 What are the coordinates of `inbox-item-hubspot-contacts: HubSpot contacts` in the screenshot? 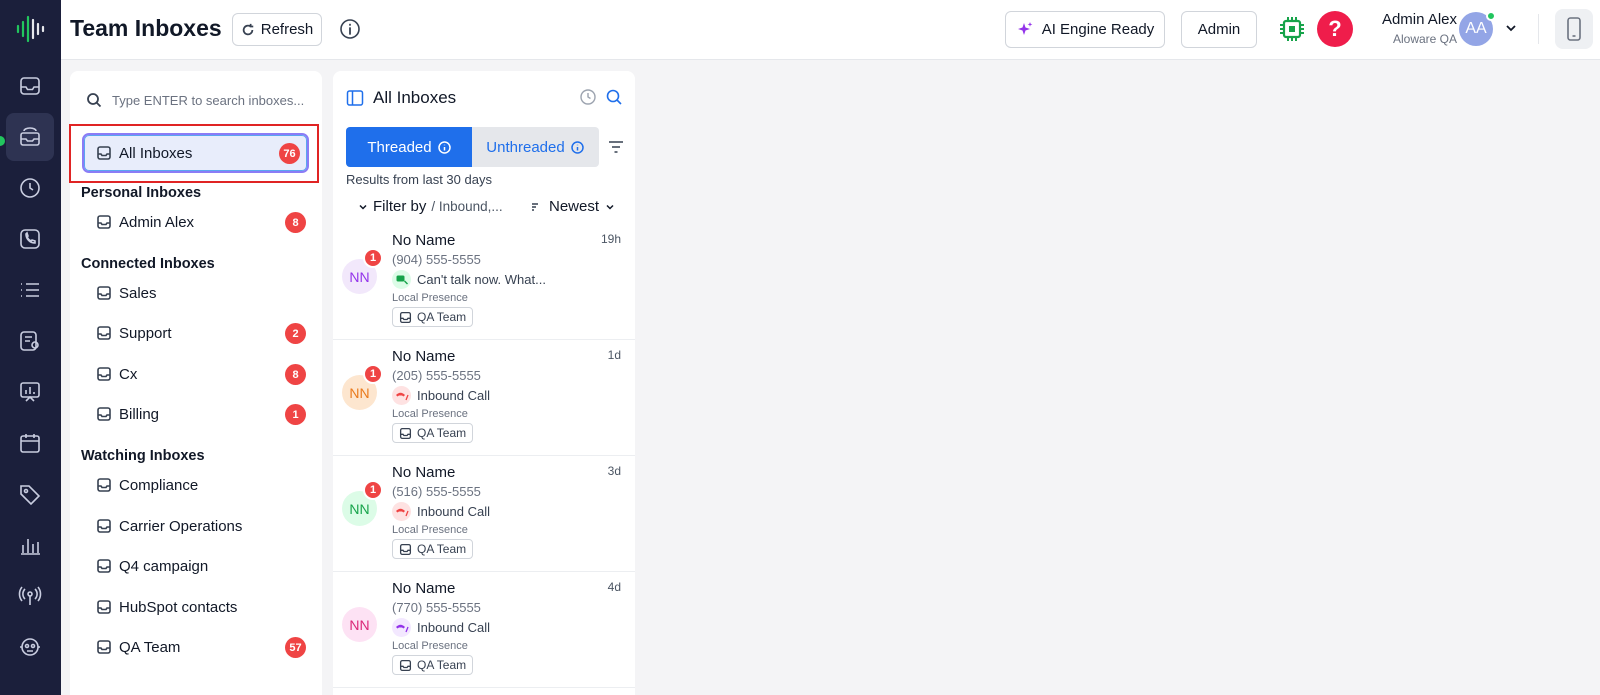 It's located at (195, 607).